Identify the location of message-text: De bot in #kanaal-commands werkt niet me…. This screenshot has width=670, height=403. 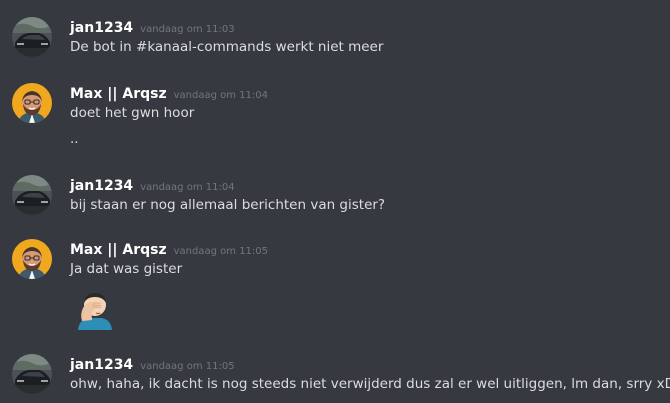
(227, 47).